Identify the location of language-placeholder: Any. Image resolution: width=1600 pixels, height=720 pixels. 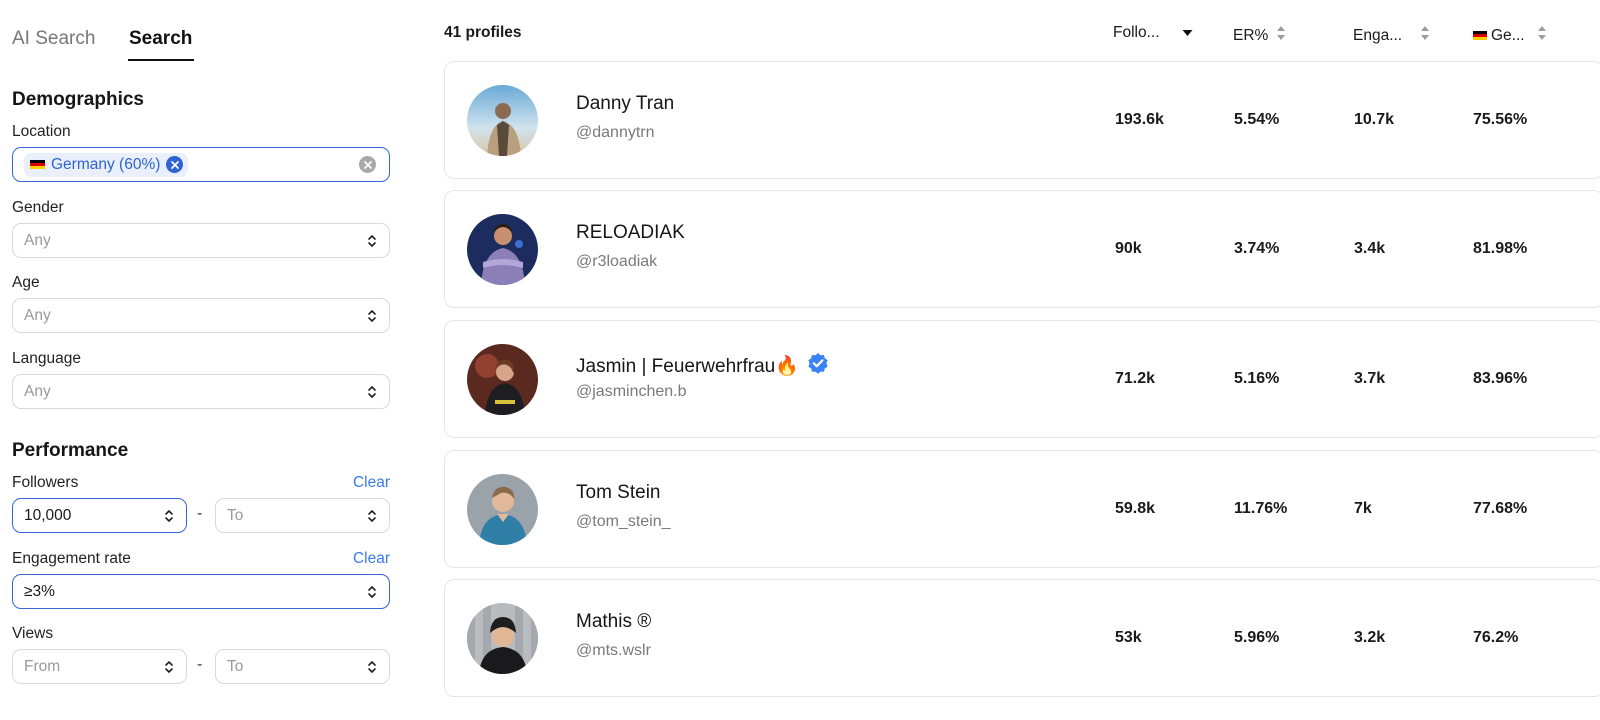
(37, 391).